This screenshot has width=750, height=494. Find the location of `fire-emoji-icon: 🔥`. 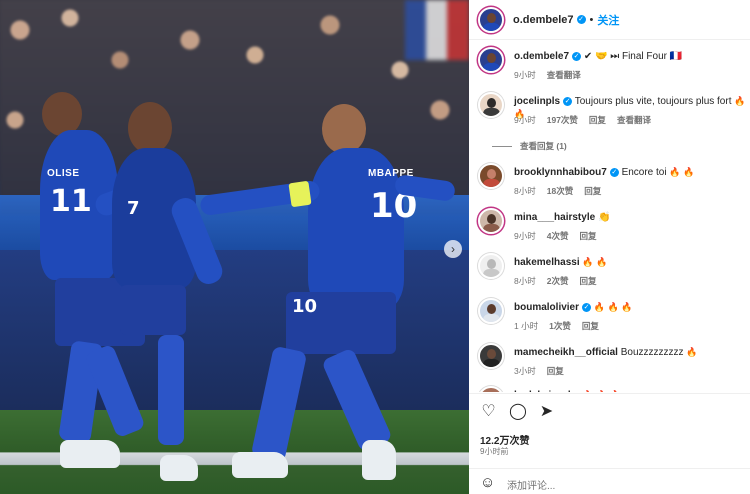

fire-emoji-icon: 🔥 is located at coordinates (692, 352).